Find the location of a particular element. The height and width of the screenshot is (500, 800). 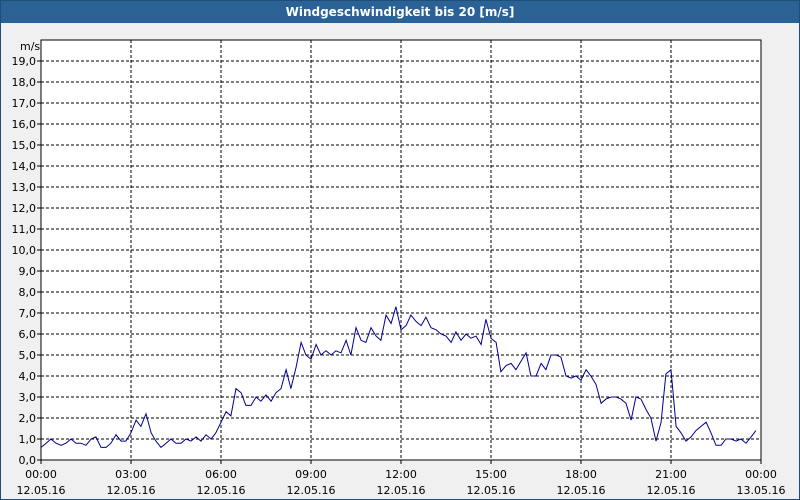

y-tick-label: 19,0 is located at coordinates (24, 61).